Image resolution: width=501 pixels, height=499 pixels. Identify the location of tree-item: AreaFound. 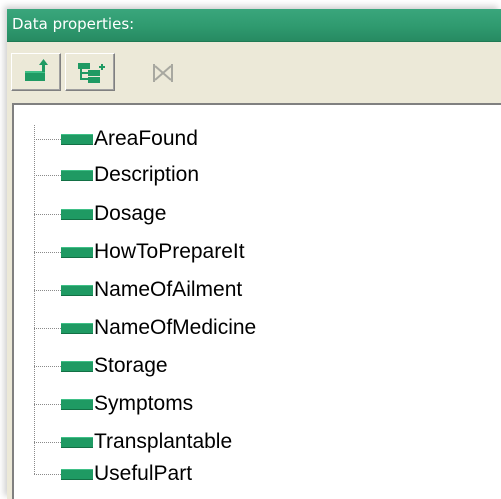
(264, 140).